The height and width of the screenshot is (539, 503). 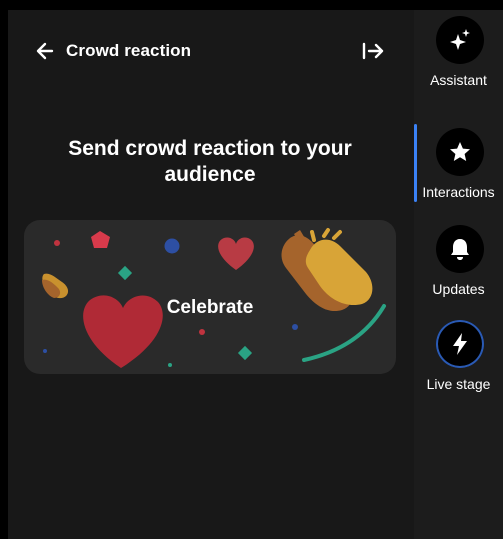 What do you see at coordinates (4, 269) in the screenshot?
I see `left-border` at bounding box center [4, 269].